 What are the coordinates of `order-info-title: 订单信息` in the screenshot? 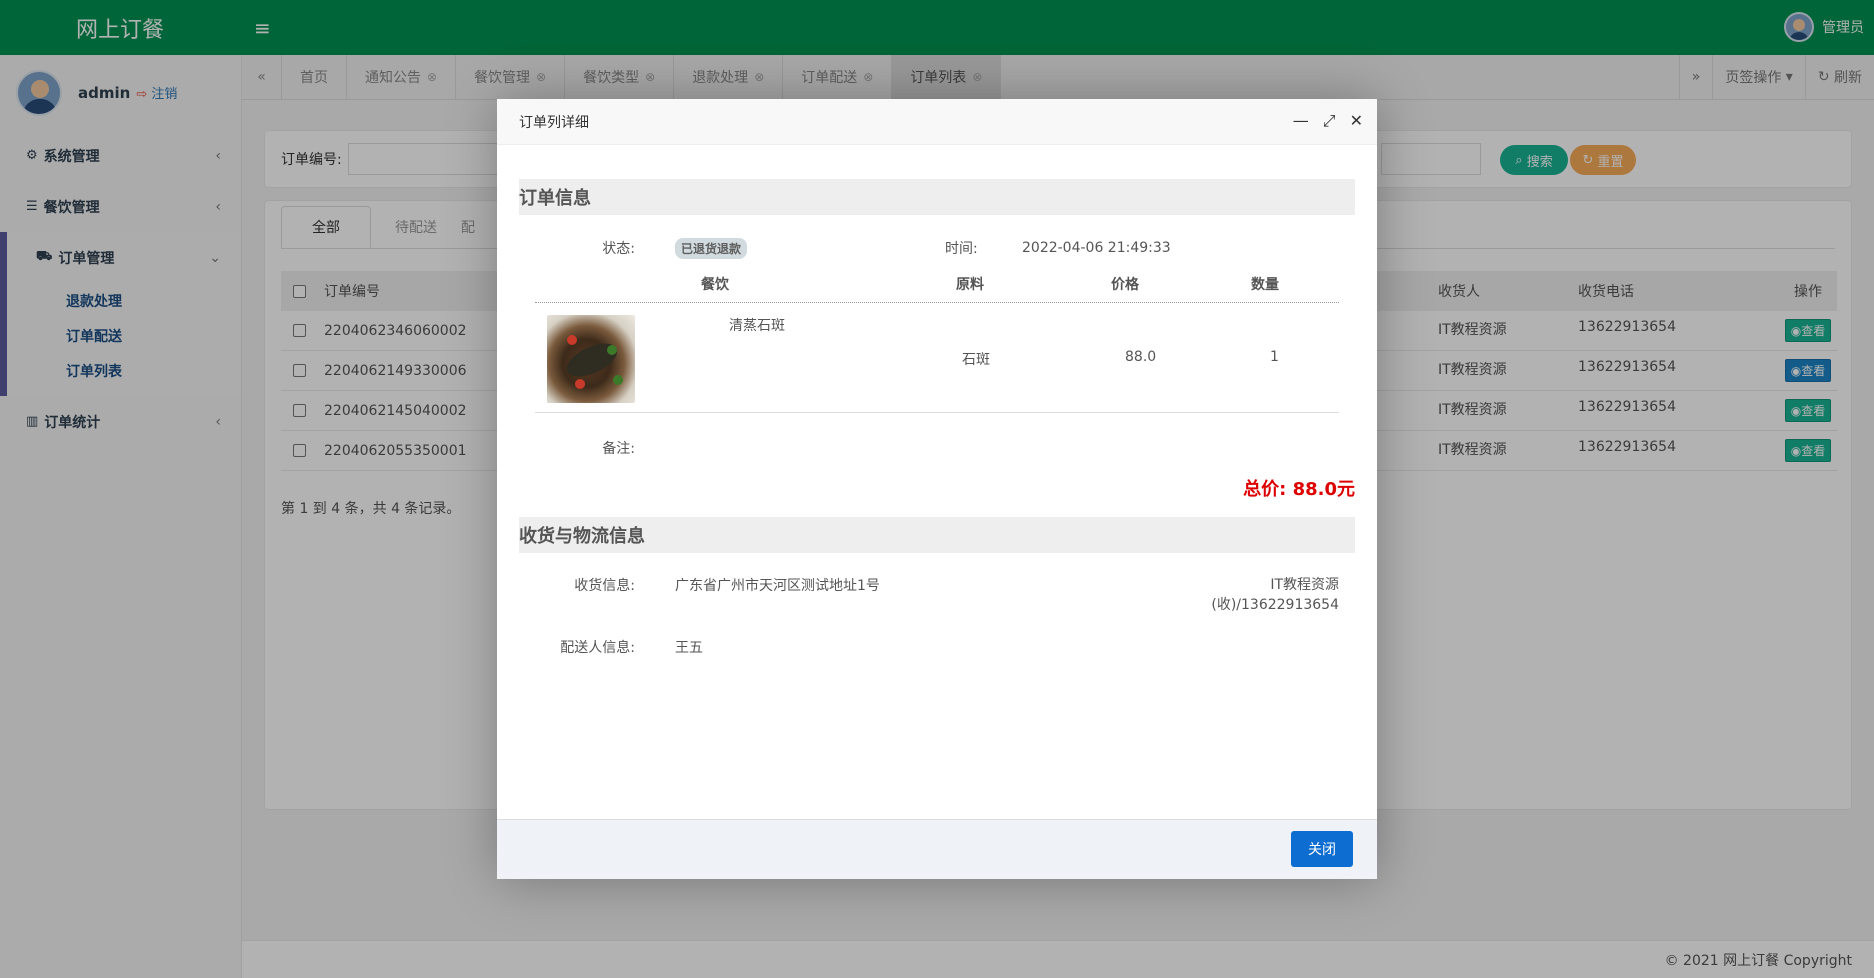 It's located at (937, 197).